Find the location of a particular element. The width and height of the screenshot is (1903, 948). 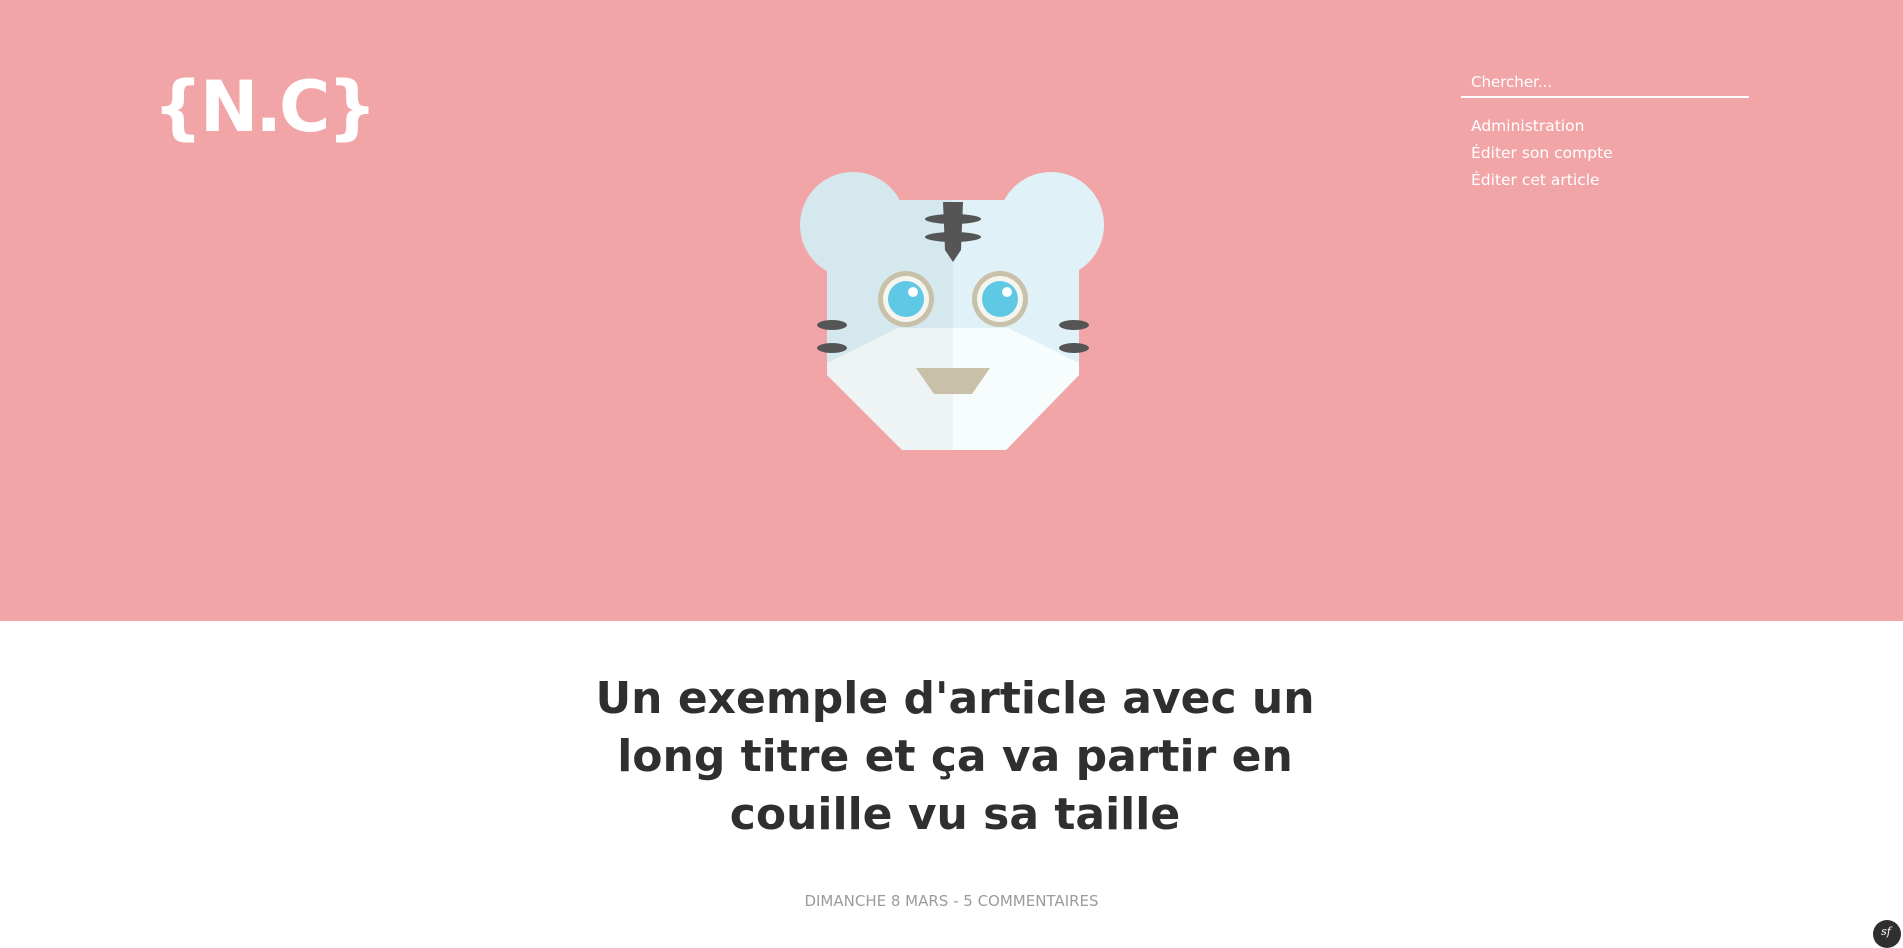

nav-link-administration: Administration is located at coordinates (1542, 126).